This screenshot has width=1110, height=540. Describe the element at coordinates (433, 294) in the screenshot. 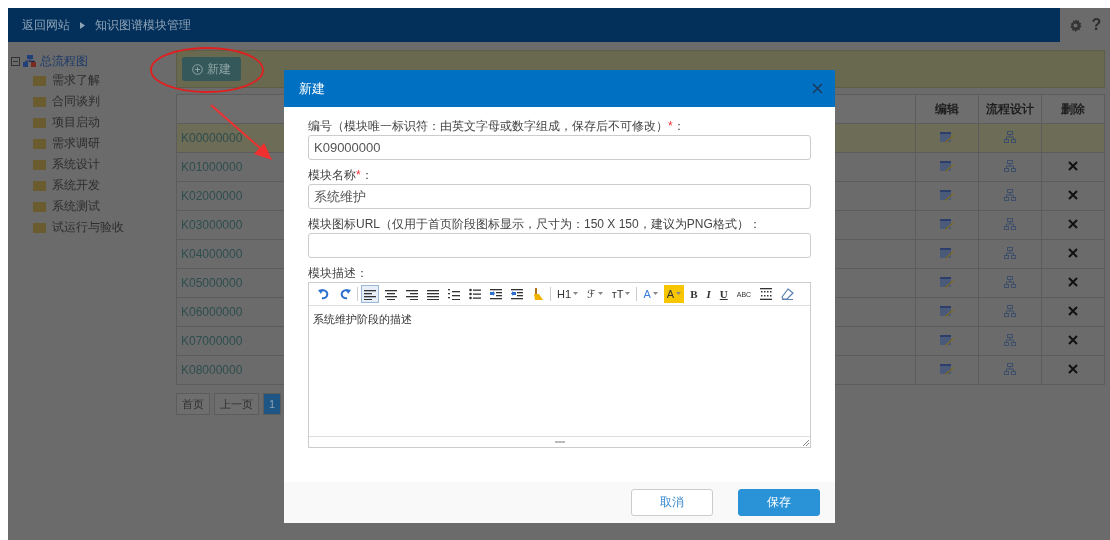

I see `justify-icon` at that location.